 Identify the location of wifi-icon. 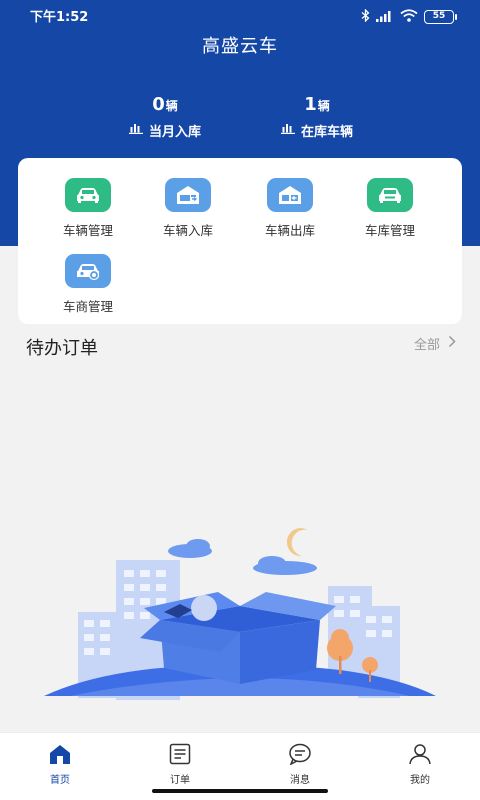
(409, 16).